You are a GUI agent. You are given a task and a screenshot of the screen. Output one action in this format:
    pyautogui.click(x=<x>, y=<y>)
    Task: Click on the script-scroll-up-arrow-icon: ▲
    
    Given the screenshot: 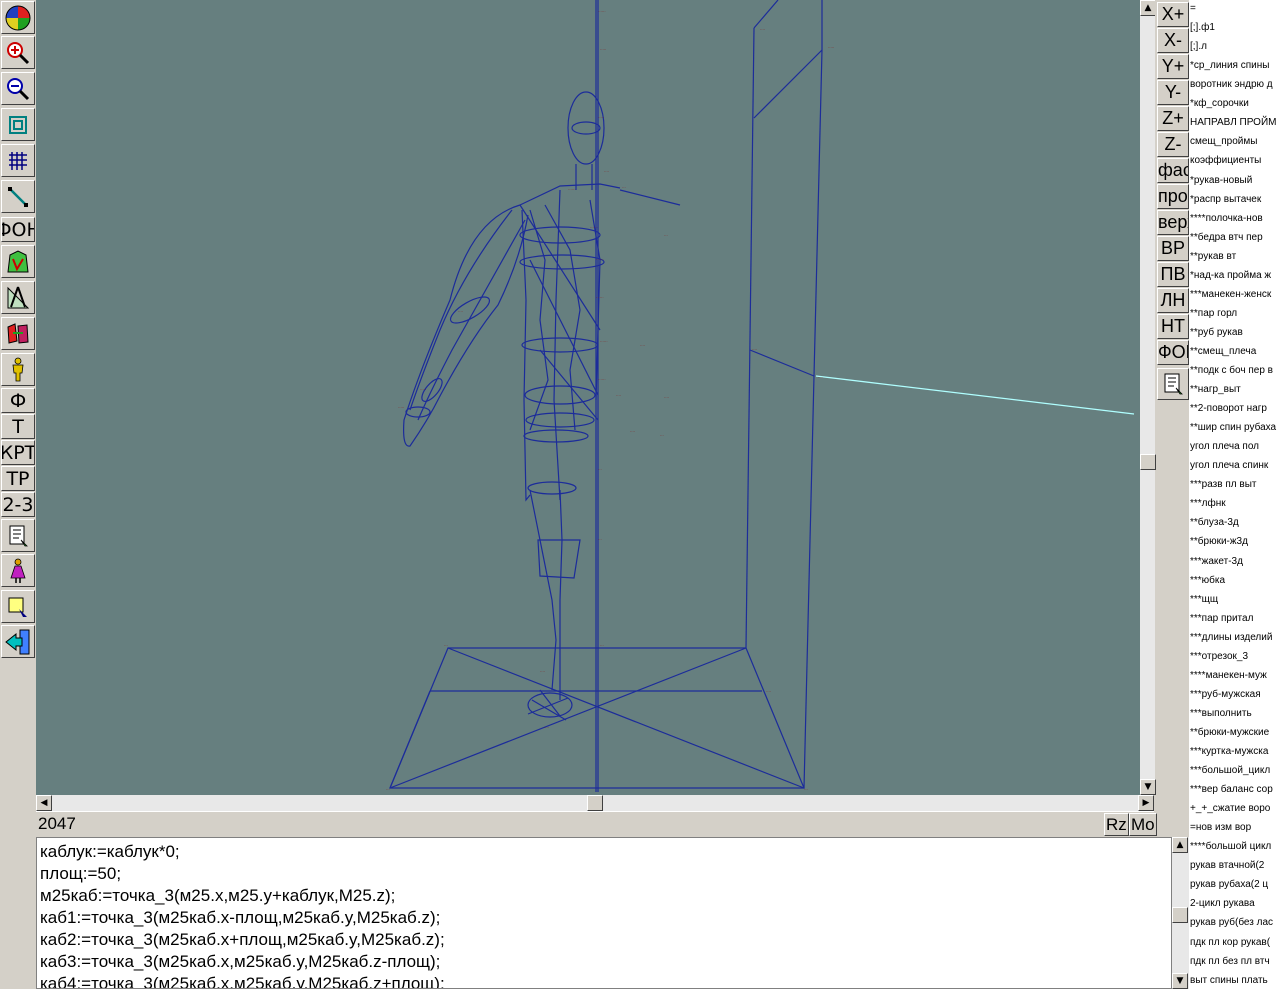 What is the action you would take?
    pyautogui.click(x=1180, y=845)
    